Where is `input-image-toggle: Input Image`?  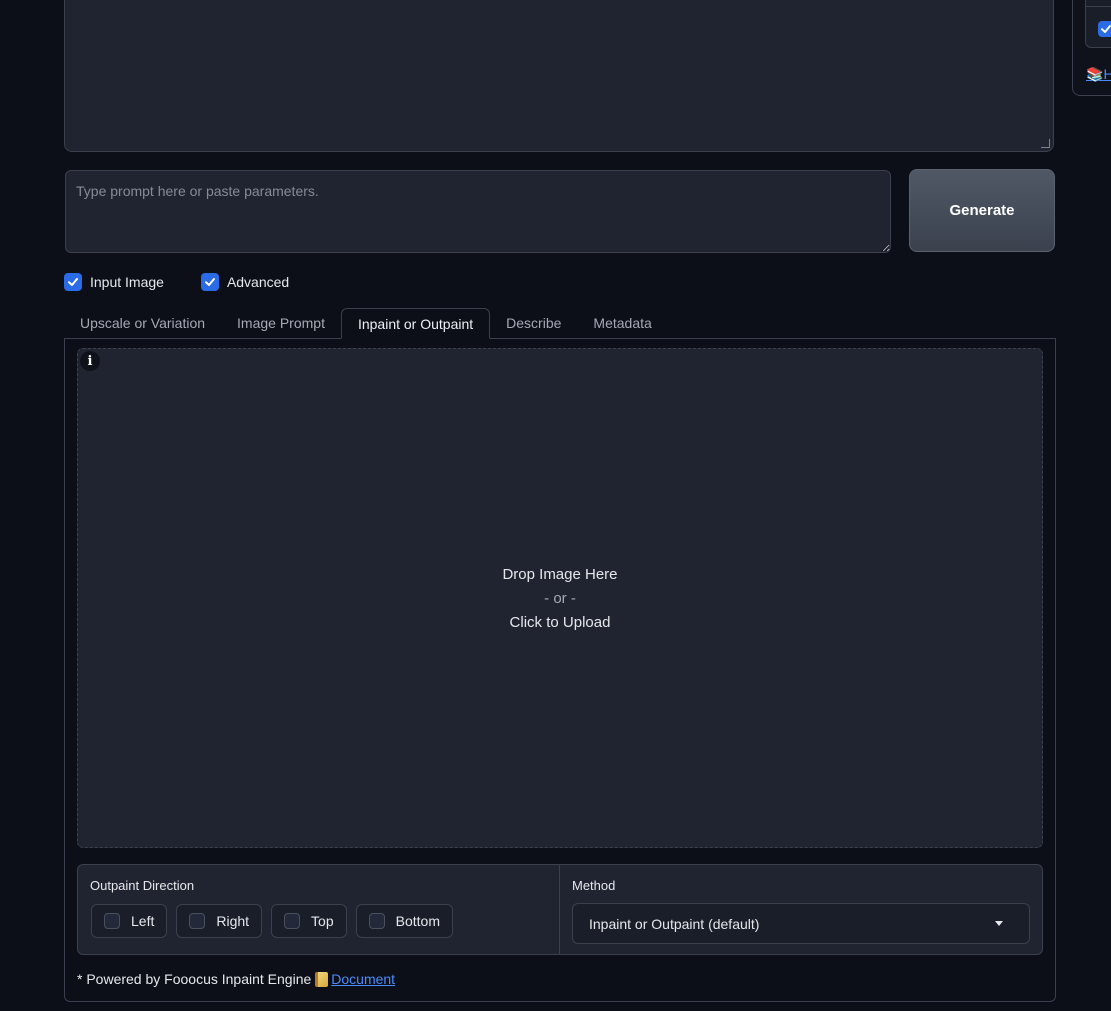 input-image-toggle: Input Image is located at coordinates (114, 282).